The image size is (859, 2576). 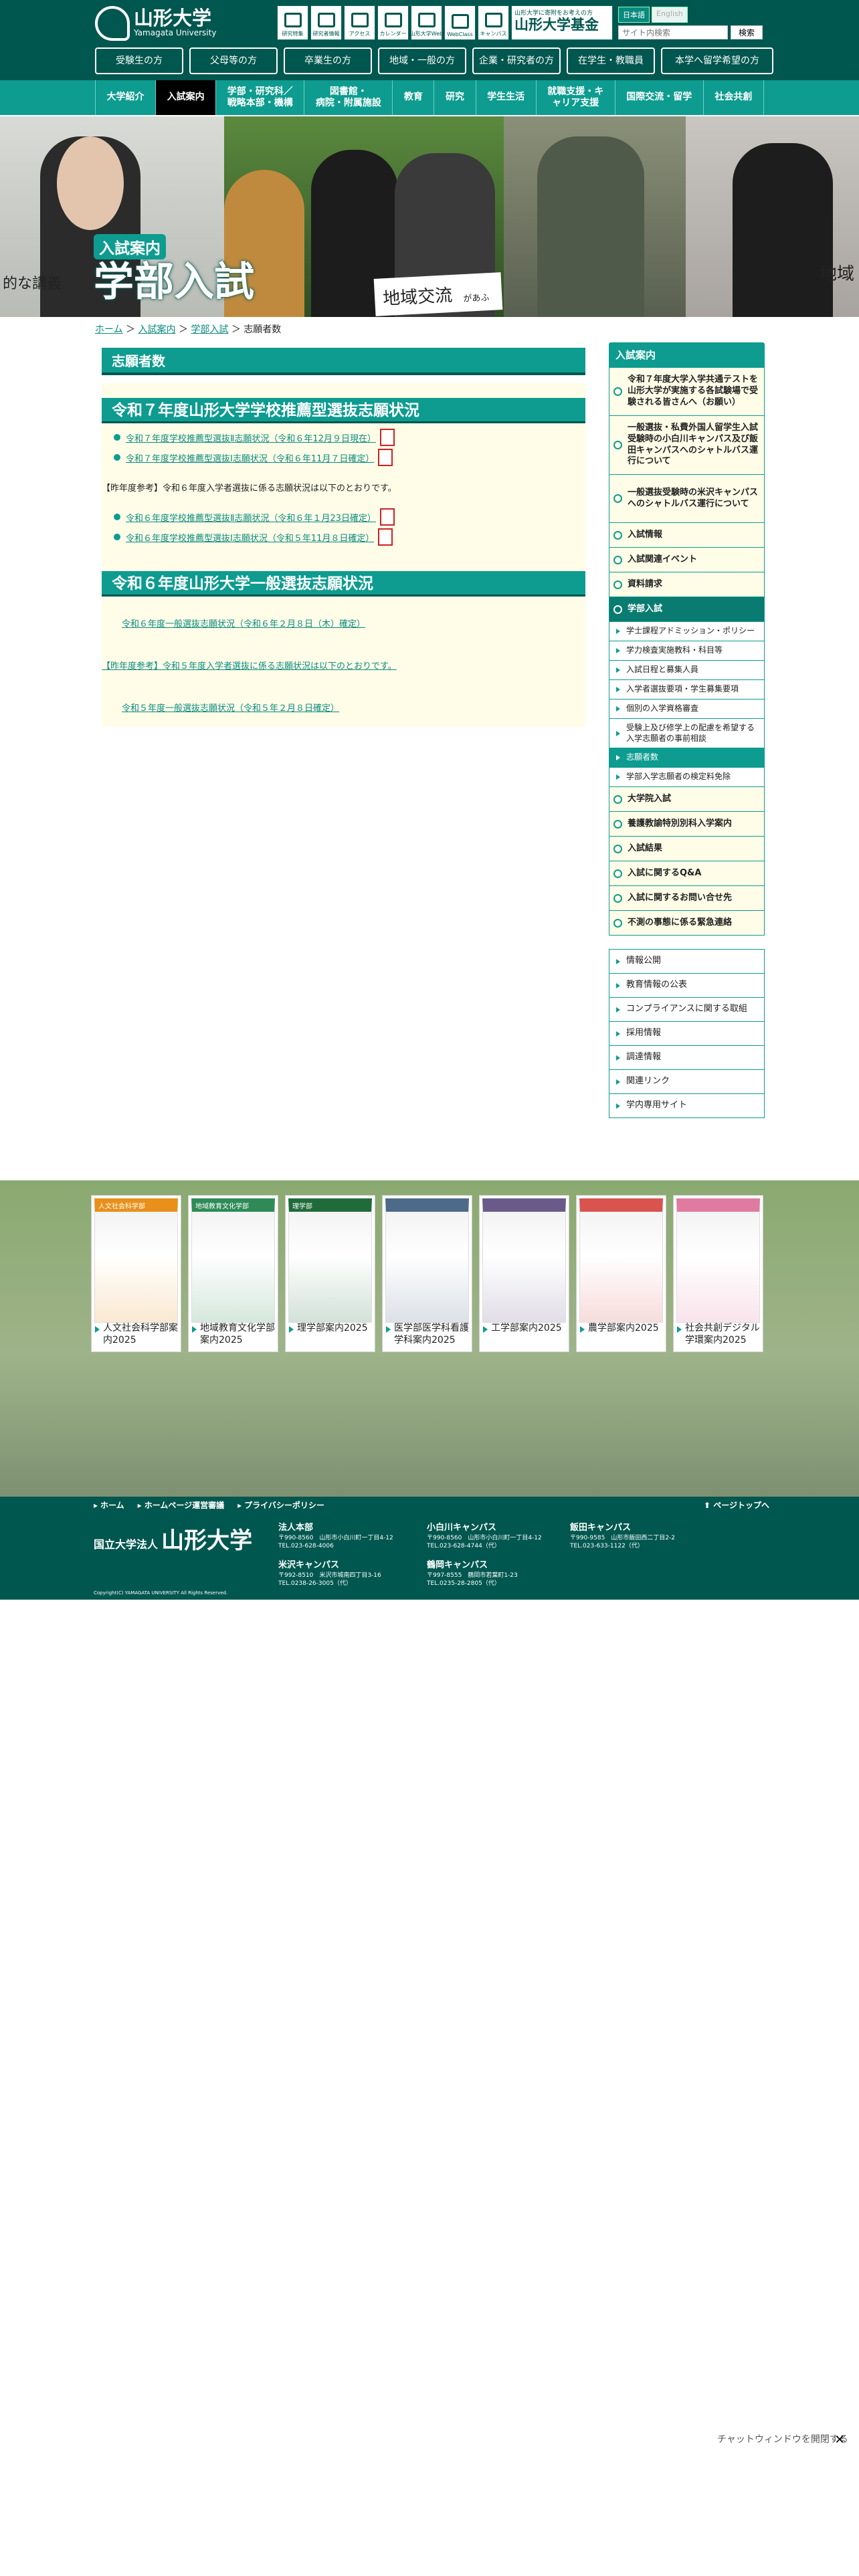 What do you see at coordinates (658, 98) in the screenshot?
I see `gnav-international: 国際交流・留学` at bounding box center [658, 98].